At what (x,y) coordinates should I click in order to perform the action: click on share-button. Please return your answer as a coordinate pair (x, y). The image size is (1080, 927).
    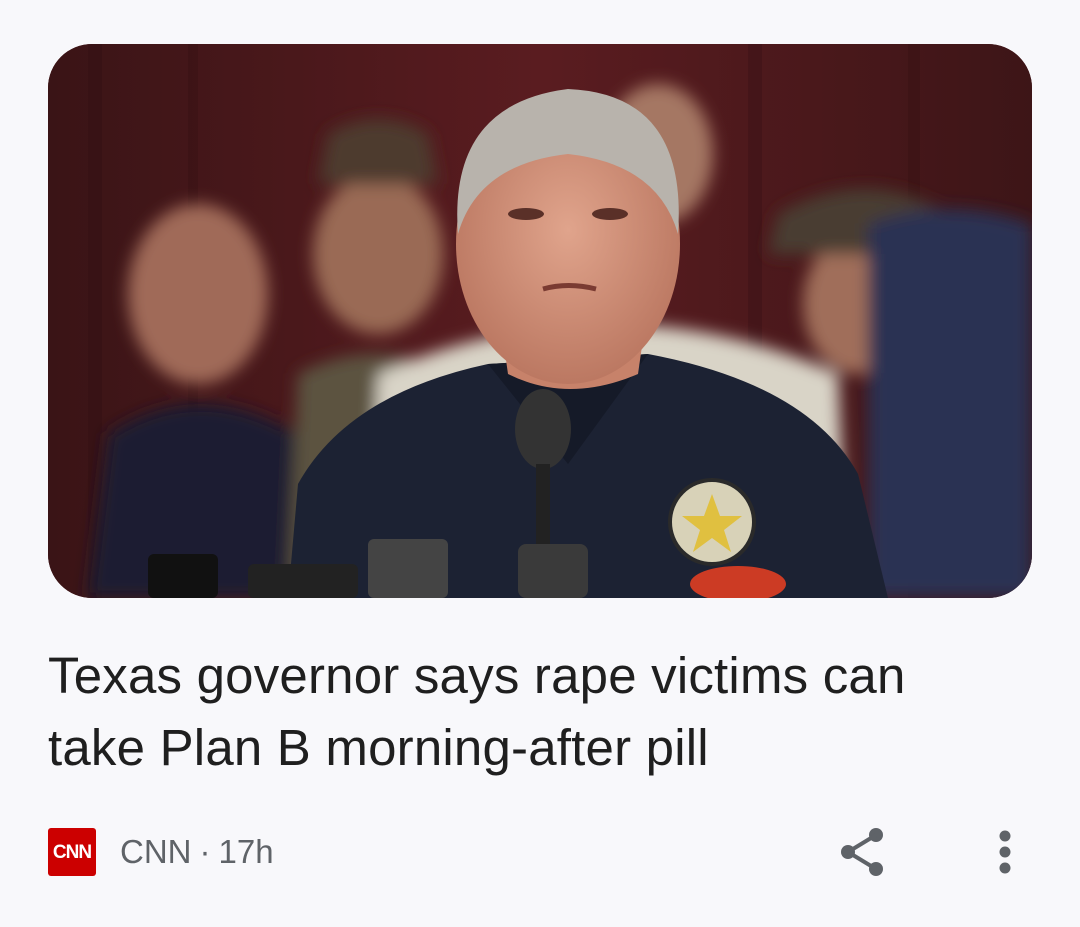
    Looking at the image, I should click on (862, 852).